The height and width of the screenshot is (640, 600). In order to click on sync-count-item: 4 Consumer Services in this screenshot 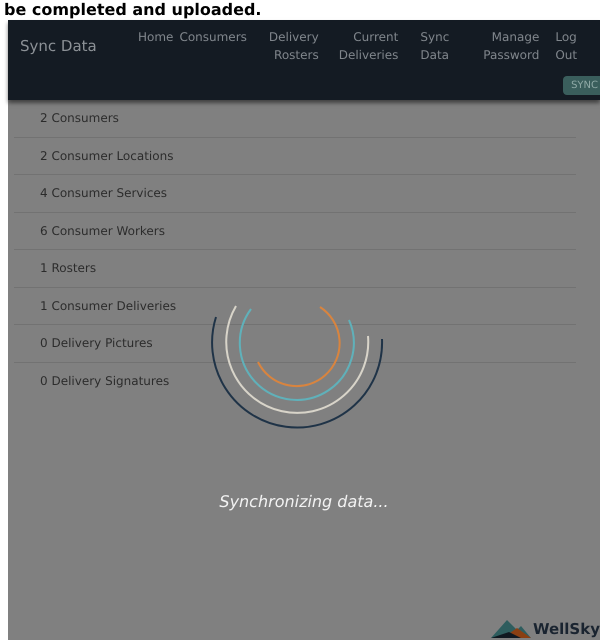, I will do `click(104, 193)`.